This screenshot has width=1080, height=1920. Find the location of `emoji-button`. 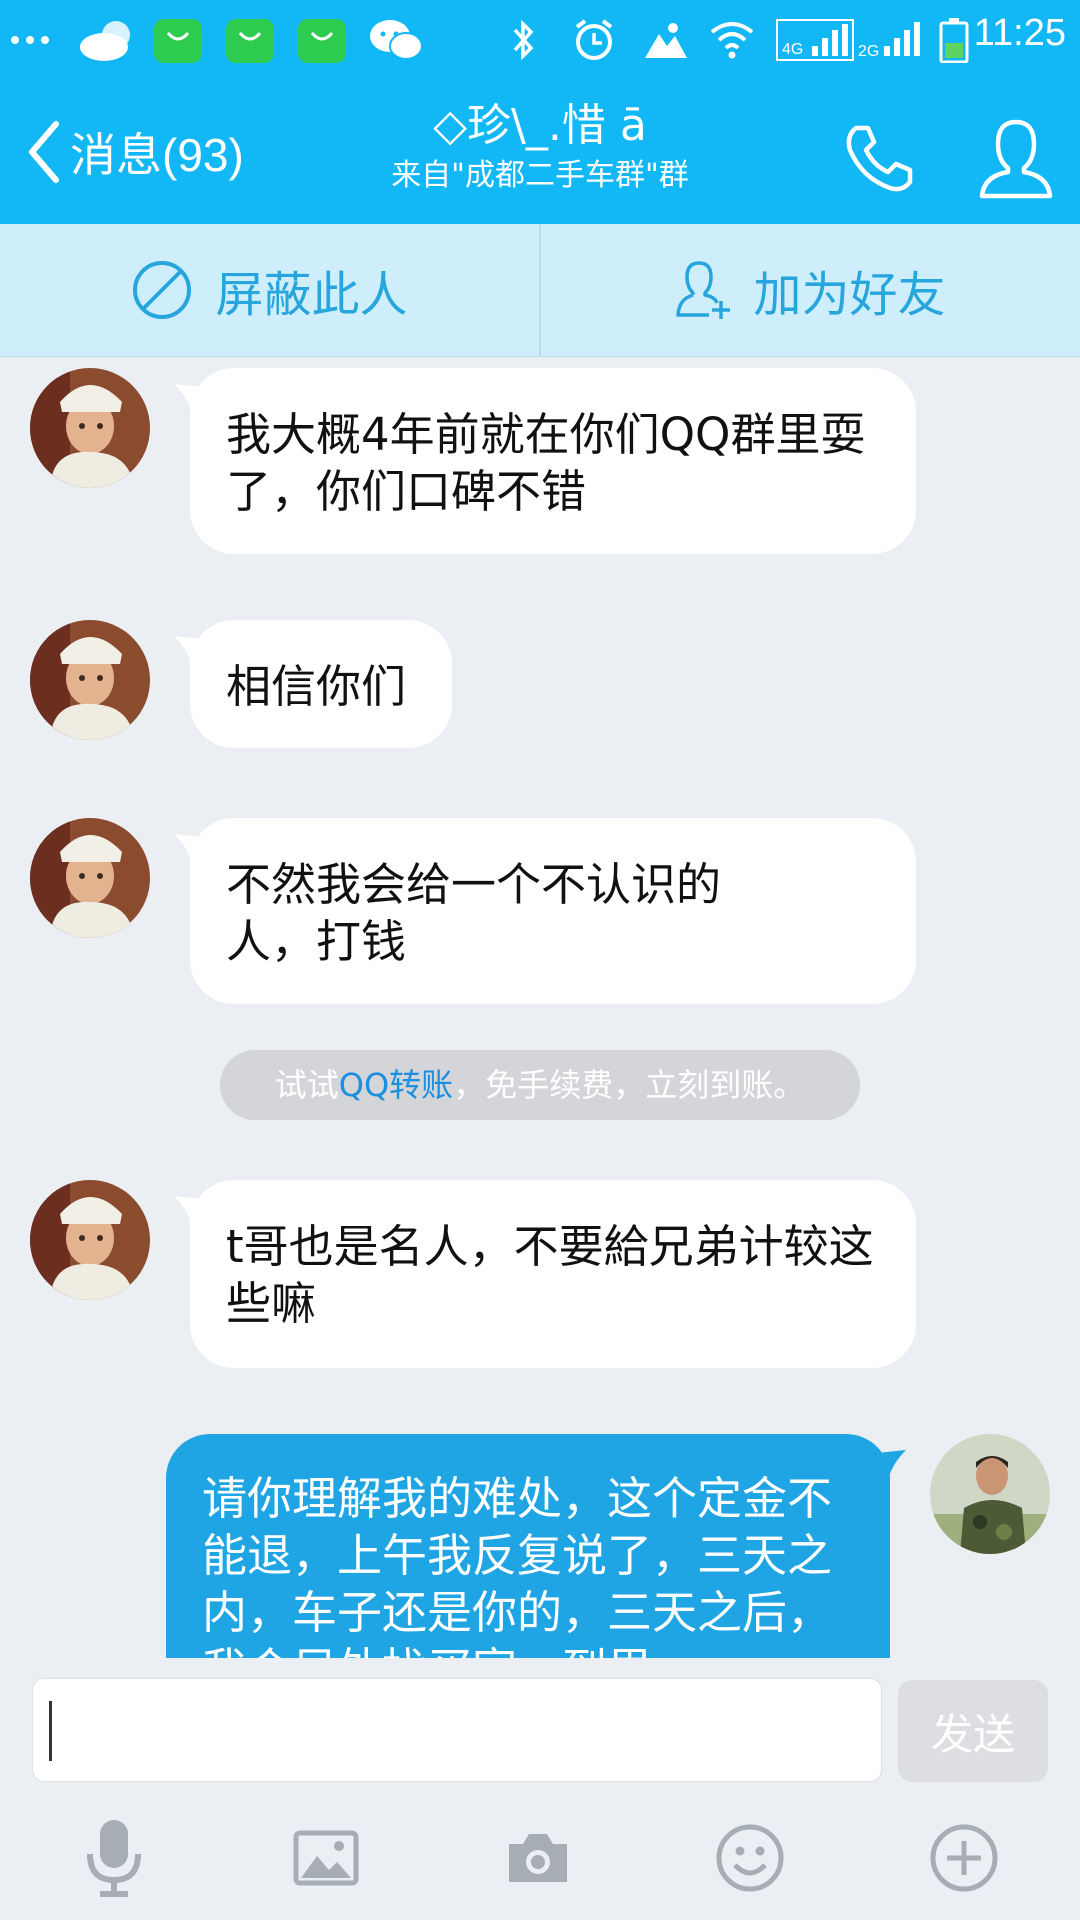

emoji-button is located at coordinates (750, 1858).